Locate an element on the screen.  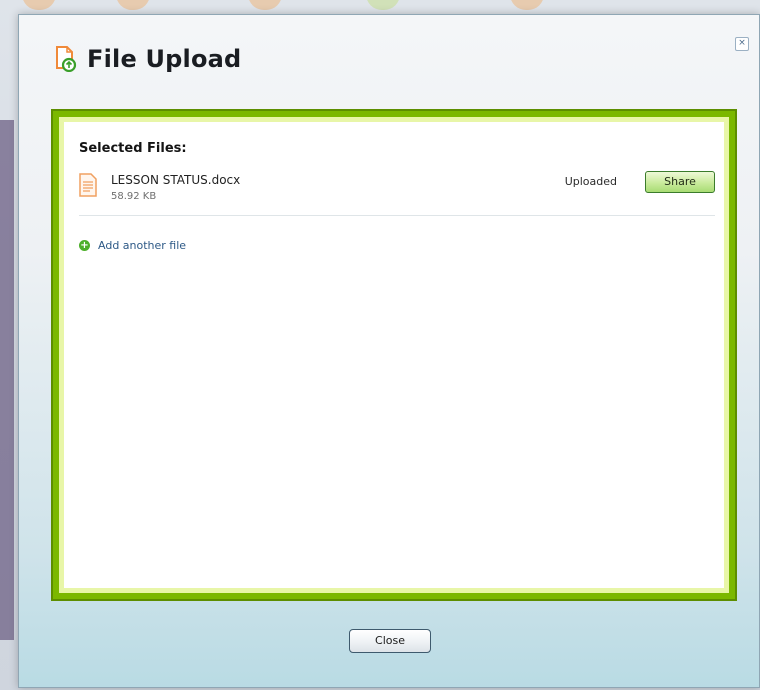
share-button: Share is located at coordinates (680, 182).